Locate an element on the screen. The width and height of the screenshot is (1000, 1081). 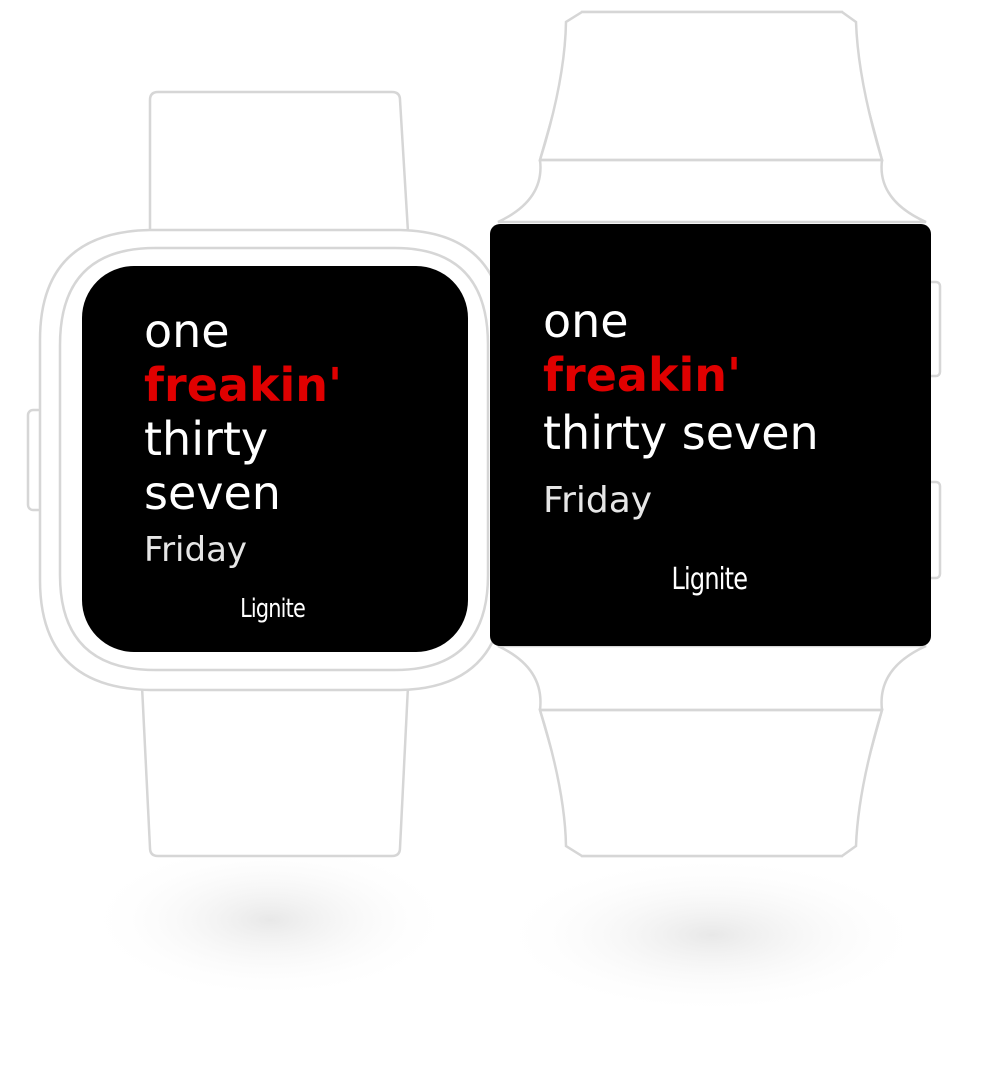
shadow-right is located at coordinates (712, 935).